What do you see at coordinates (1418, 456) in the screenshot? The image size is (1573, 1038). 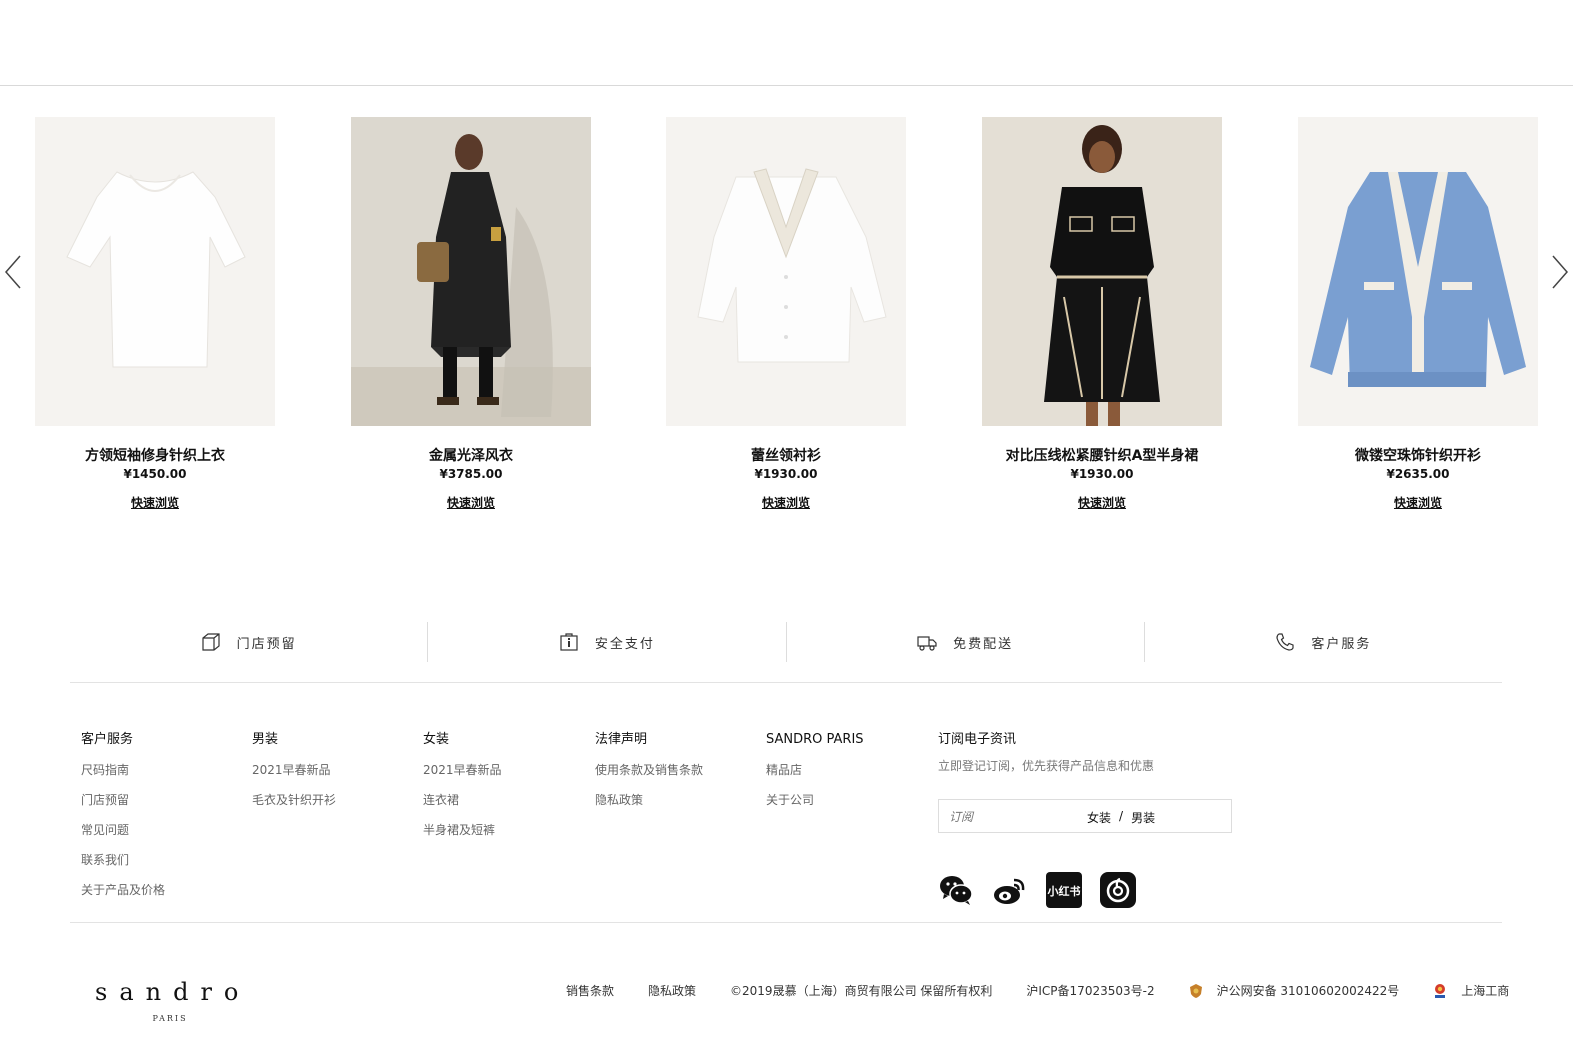 I see `product-name: 微镂空珠饰针织开衫` at bounding box center [1418, 456].